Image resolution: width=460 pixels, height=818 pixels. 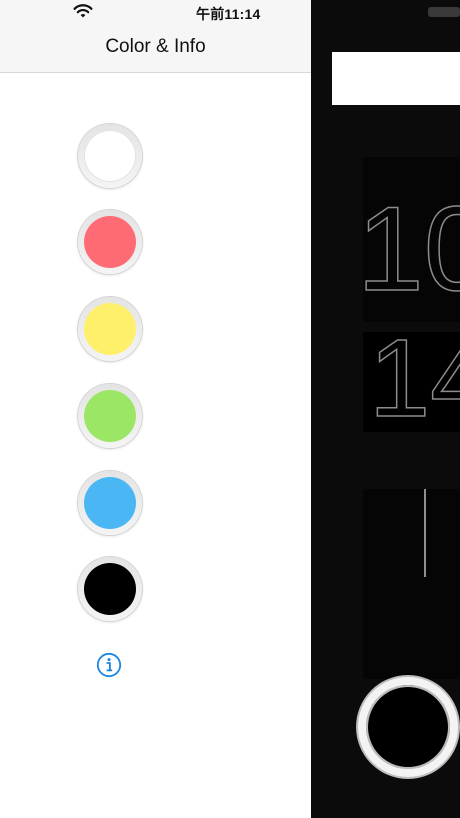 I want to click on color-swatch-yellow, so click(x=110, y=329).